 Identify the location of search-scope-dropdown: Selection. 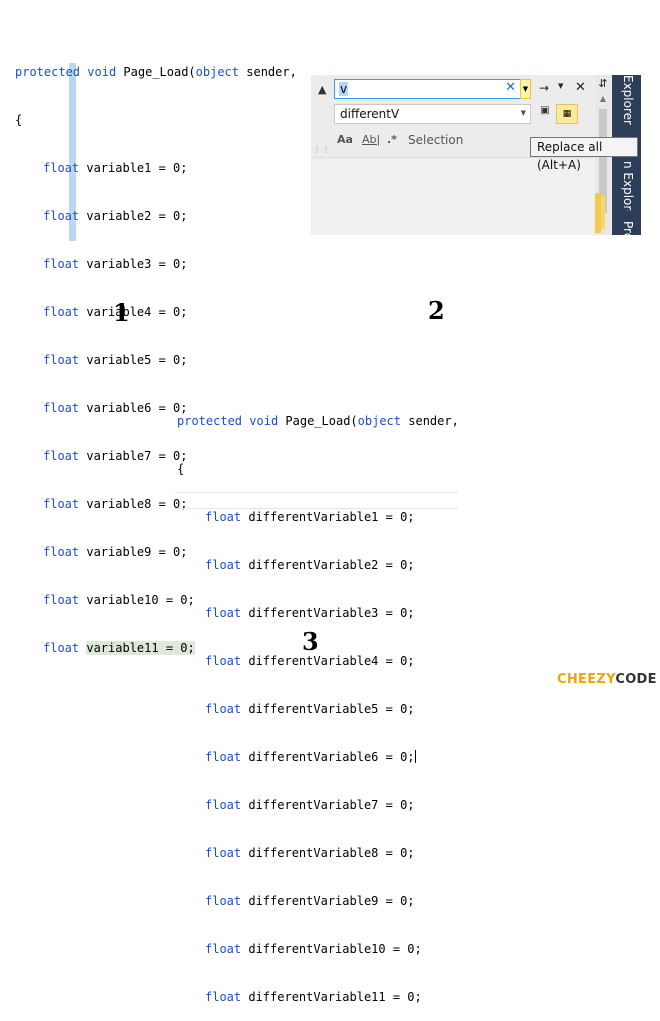
(435, 140).